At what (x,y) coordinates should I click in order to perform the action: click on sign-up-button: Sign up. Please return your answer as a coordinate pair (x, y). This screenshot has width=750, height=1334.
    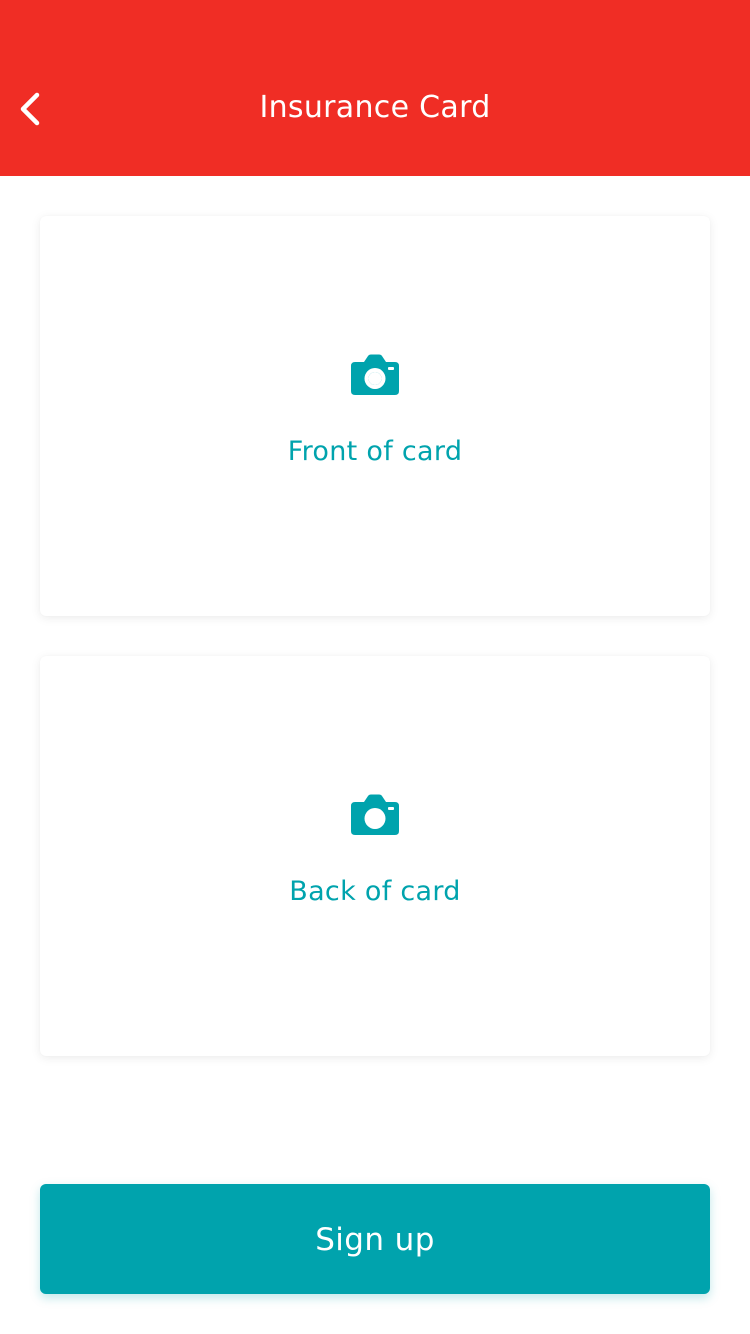
    Looking at the image, I should click on (375, 1239).